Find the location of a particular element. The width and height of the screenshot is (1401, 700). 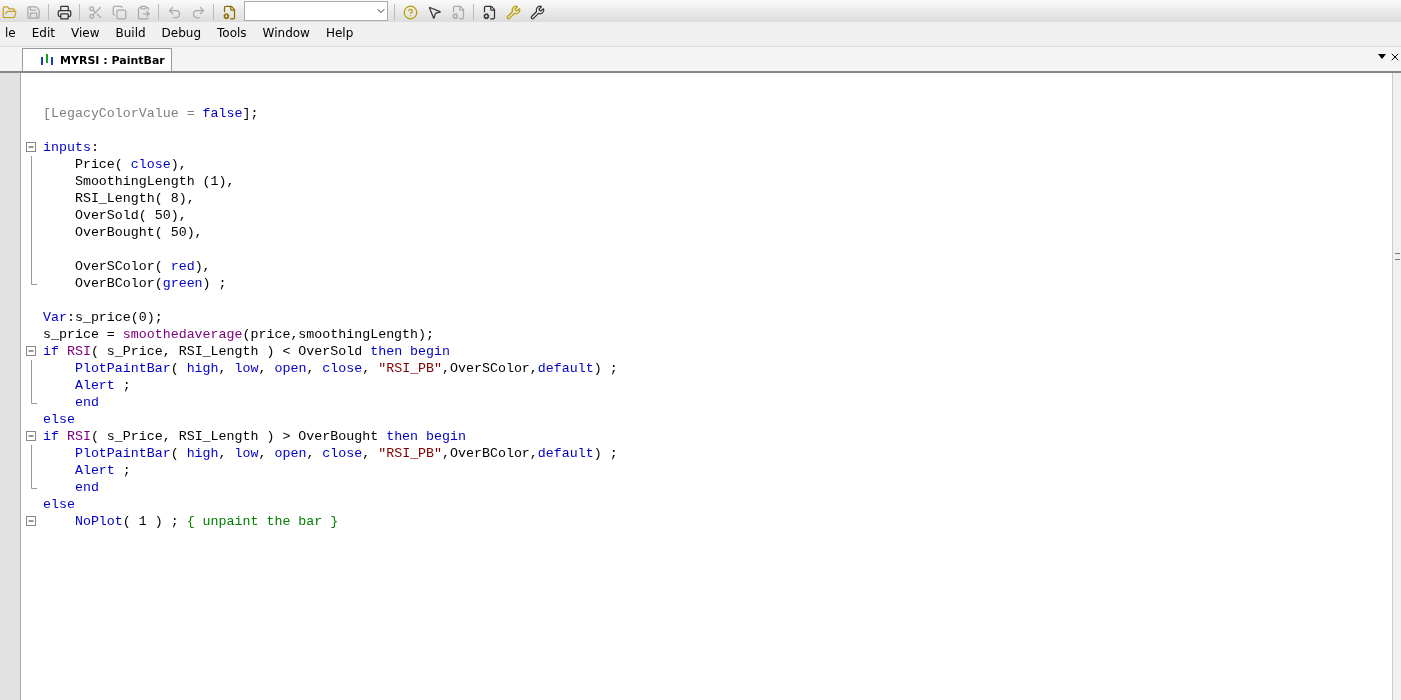

menu-item: Window is located at coordinates (286, 33).